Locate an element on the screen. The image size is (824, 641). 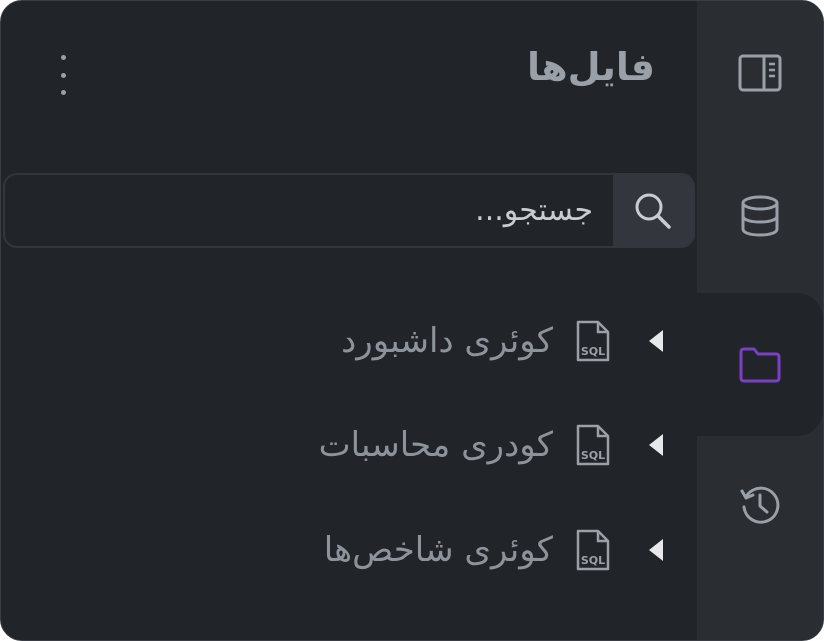
file-label: کوئری شاخص‌ها is located at coordinates (438, 550).